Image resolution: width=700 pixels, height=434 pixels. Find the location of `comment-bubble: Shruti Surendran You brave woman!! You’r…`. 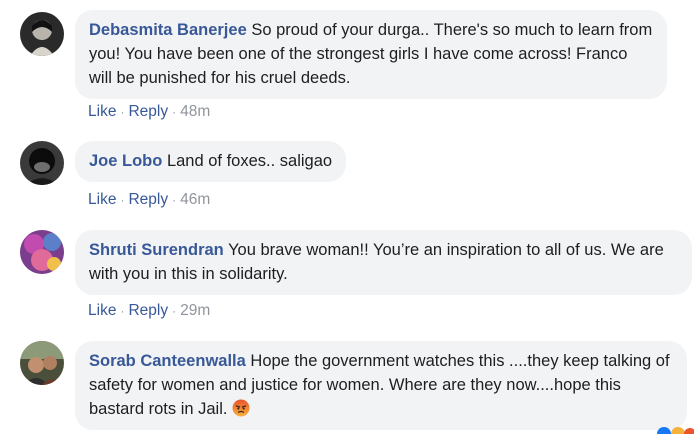

comment-bubble: Shruti Surendran You brave woman!! You’r… is located at coordinates (383, 262).